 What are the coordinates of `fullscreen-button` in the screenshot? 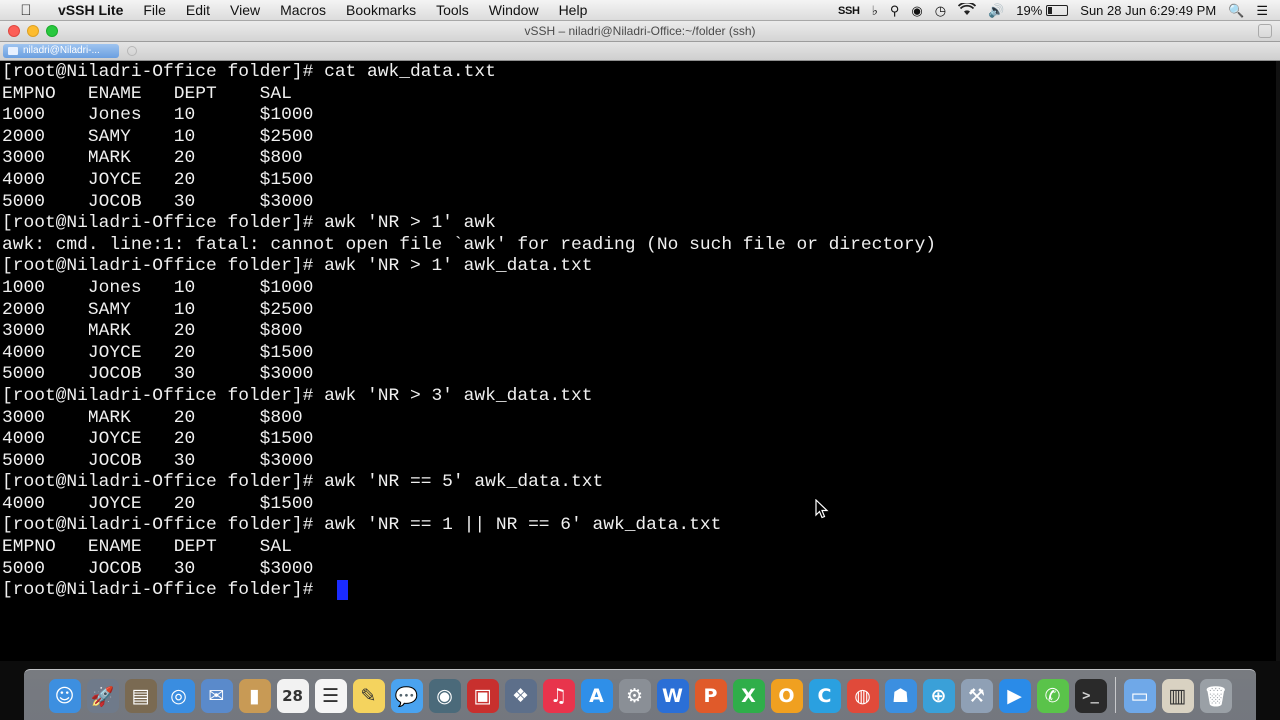 It's located at (1265, 31).